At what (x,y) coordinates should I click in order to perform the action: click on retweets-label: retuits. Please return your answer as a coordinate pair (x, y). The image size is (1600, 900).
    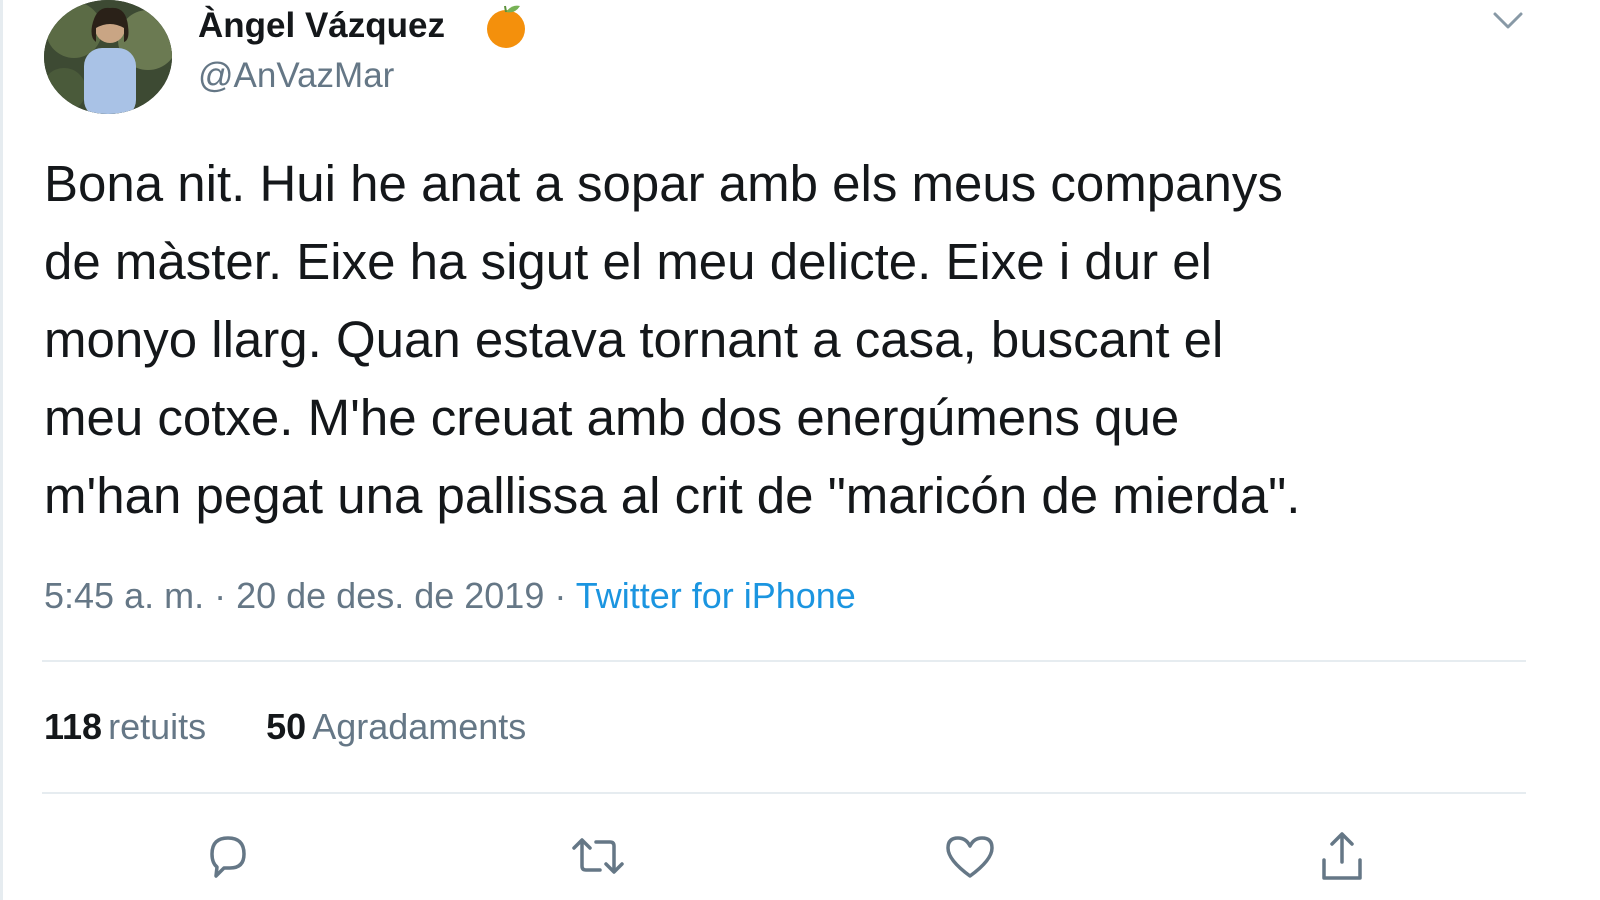
    Looking at the image, I should click on (157, 726).